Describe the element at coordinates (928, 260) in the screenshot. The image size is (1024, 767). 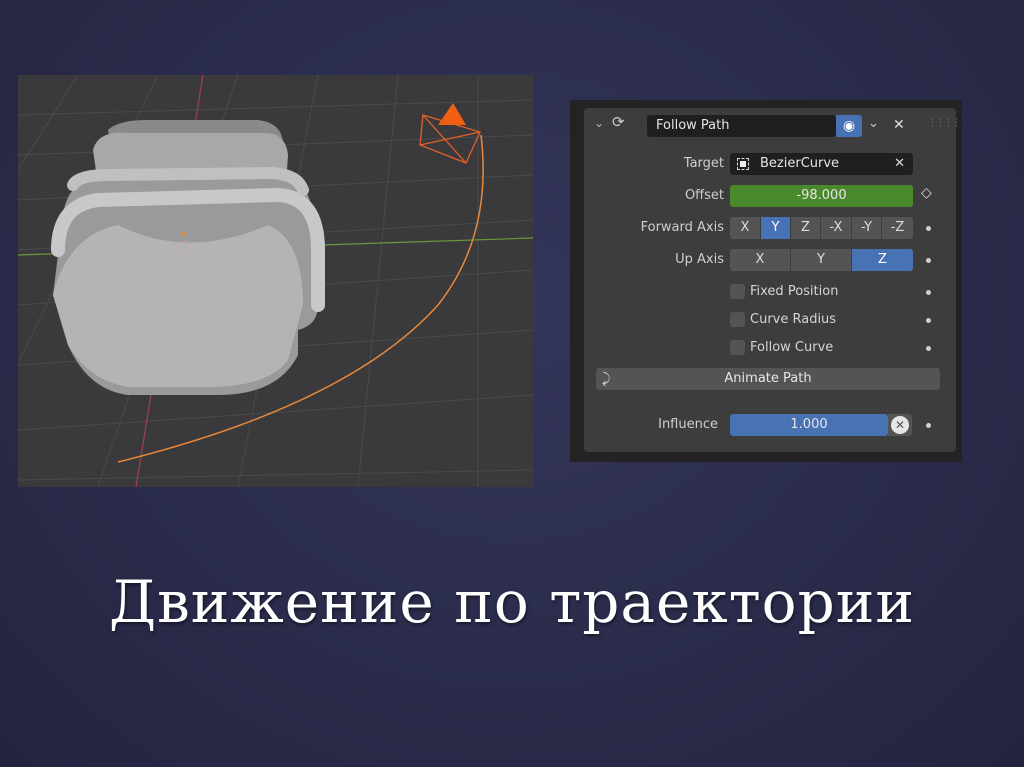
I see `up-axis-keyframe-dot` at that location.